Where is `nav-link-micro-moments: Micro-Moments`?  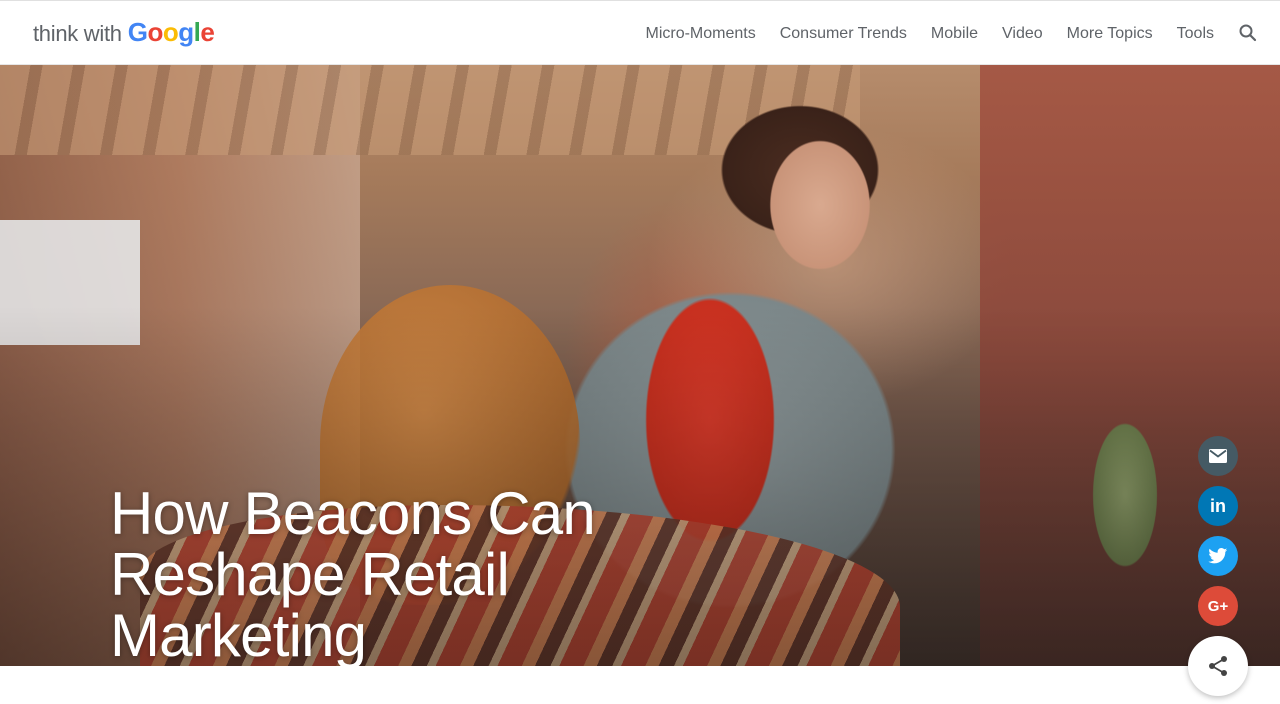
nav-link-micro-moments: Micro-Moments is located at coordinates (700, 34).